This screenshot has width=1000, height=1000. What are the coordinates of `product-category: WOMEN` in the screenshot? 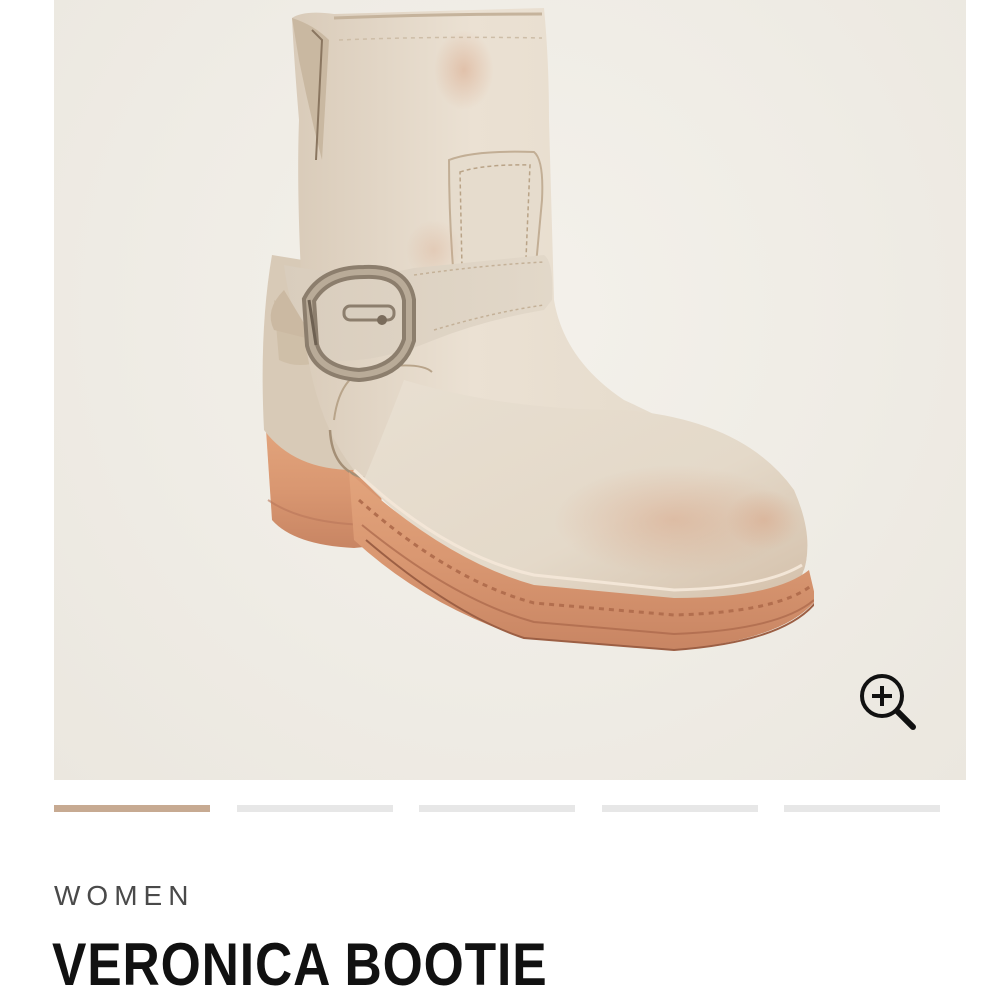 It's located at (124, 896).